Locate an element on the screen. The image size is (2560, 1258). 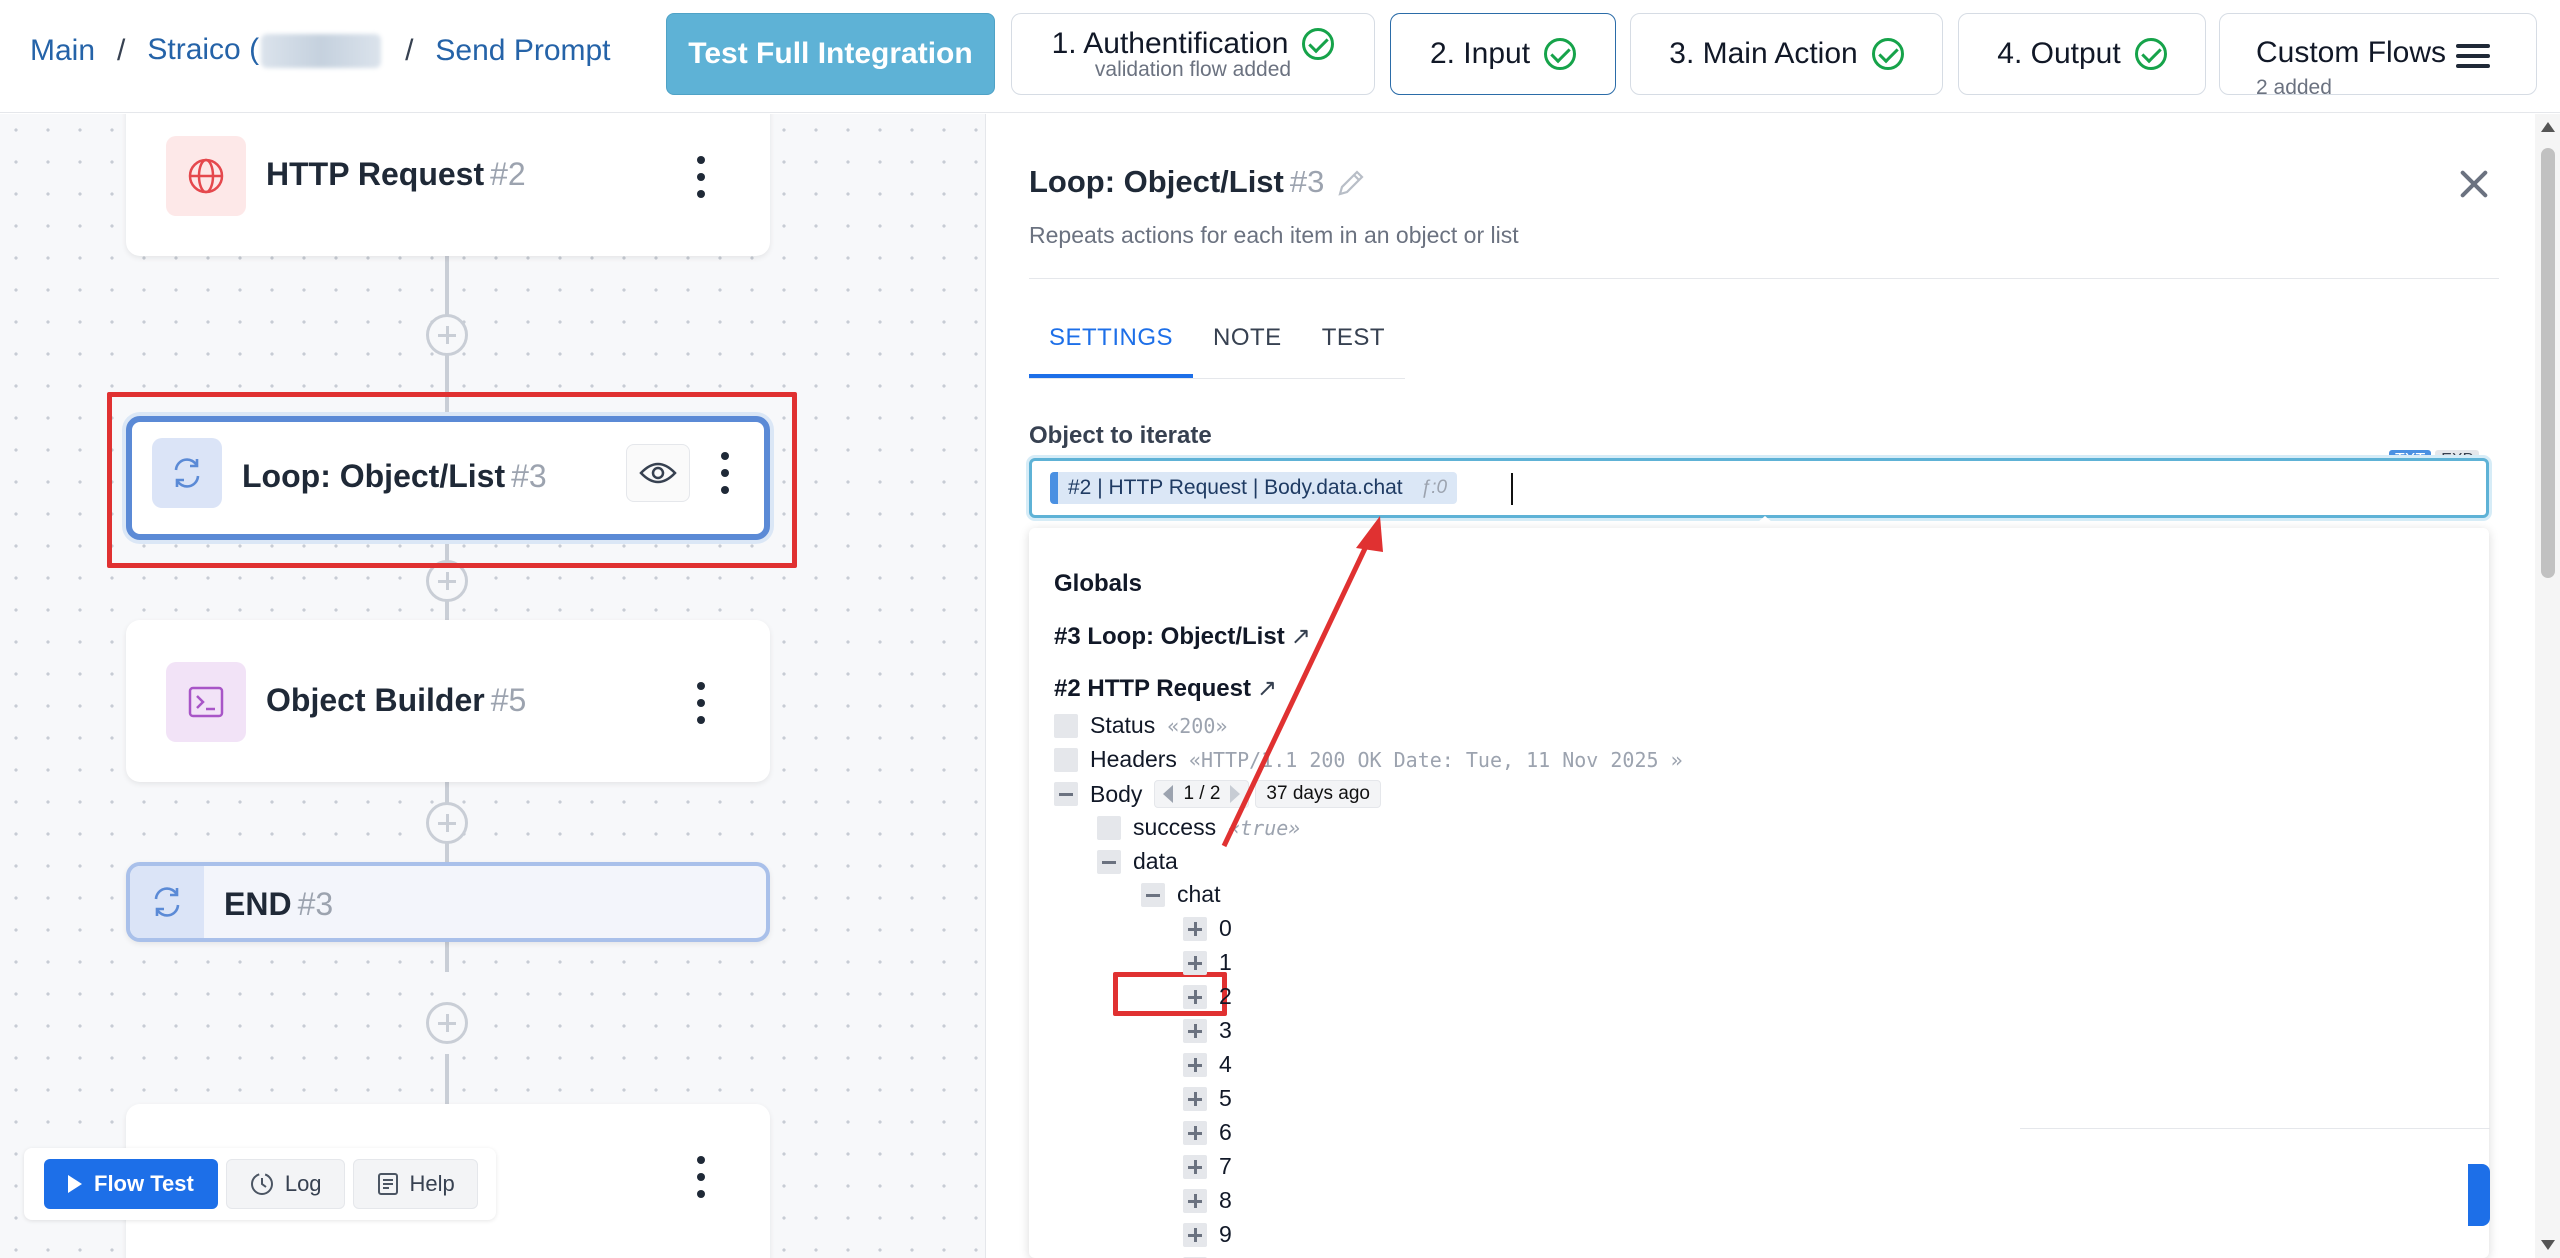
tree-row-status: Status «200» is located at coordinates (1140, 725).